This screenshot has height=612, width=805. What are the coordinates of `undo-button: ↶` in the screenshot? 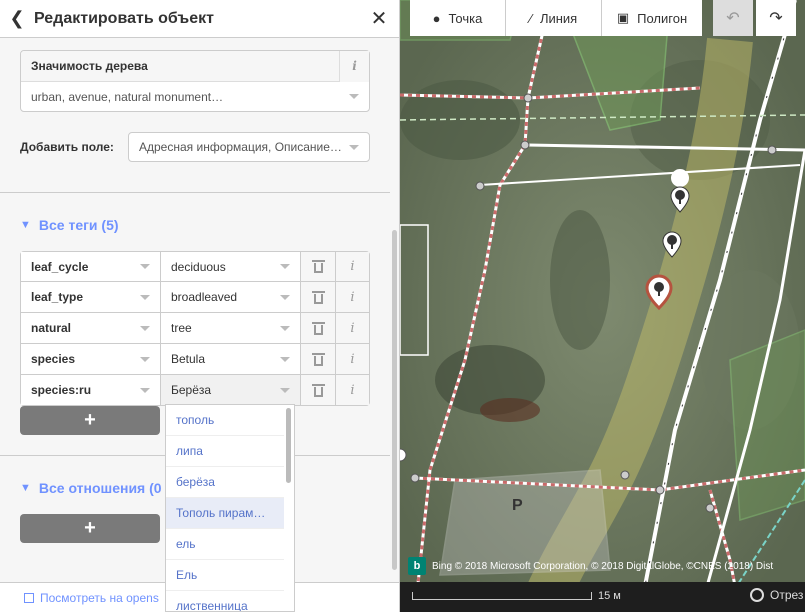 It's located at (733, 18).